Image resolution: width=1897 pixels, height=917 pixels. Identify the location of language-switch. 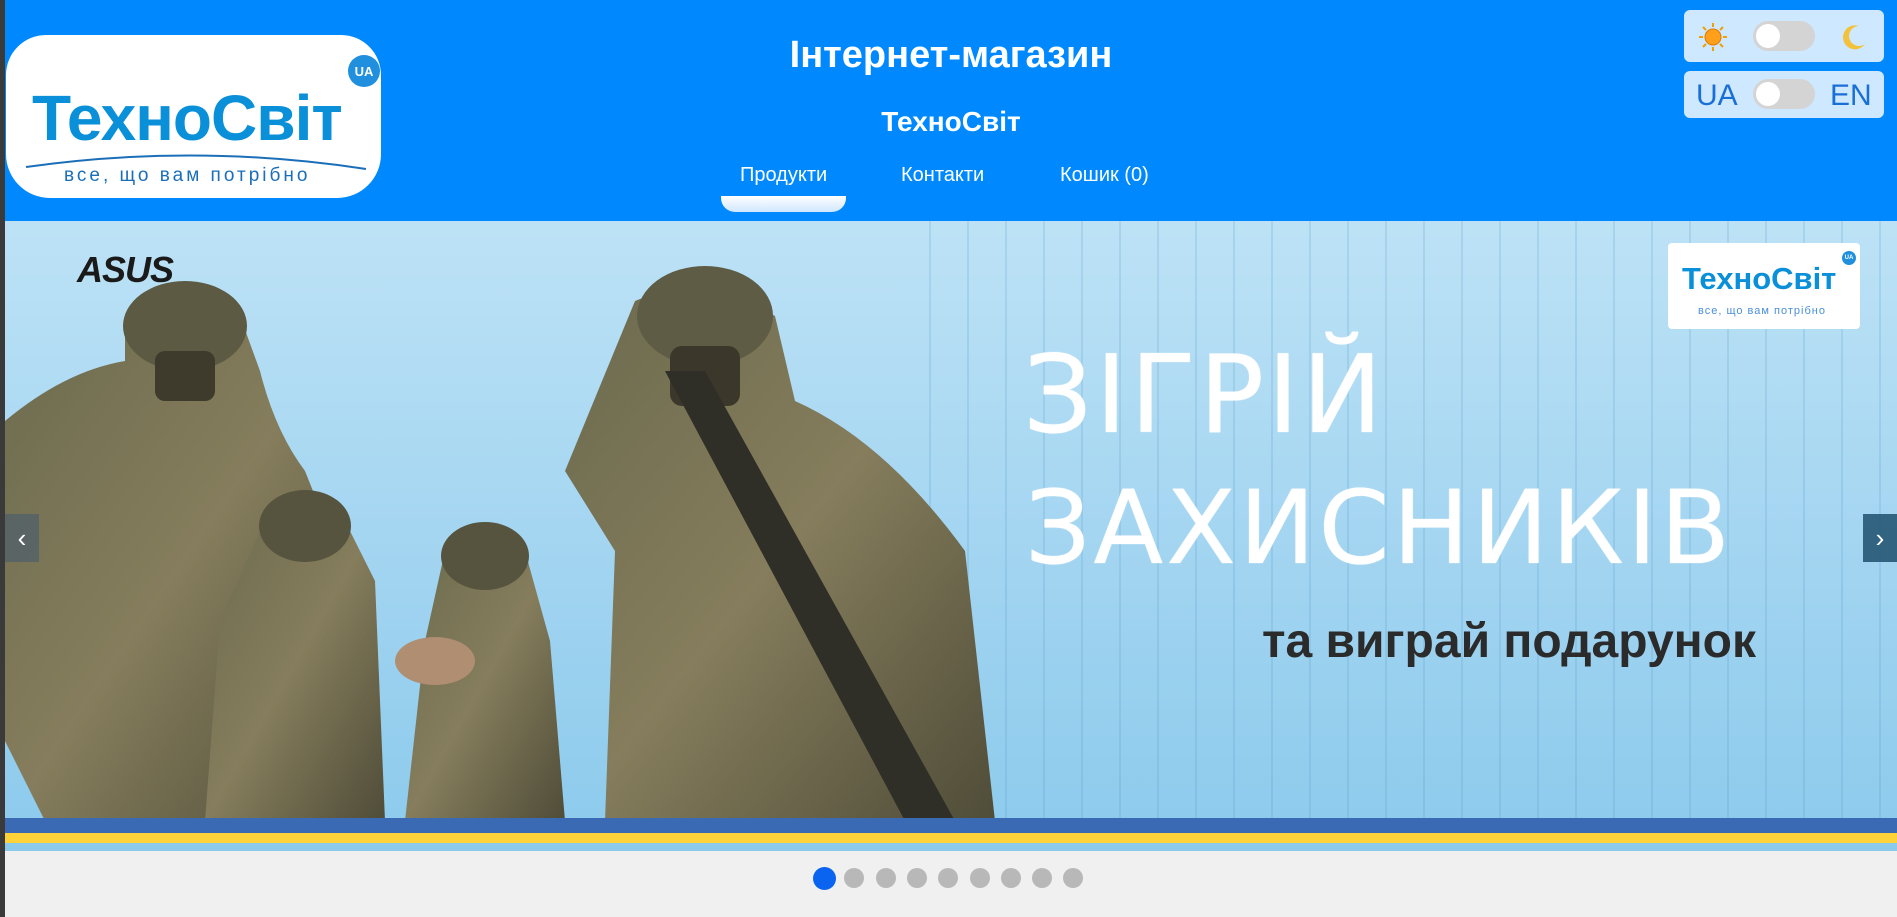
(1784, 94).